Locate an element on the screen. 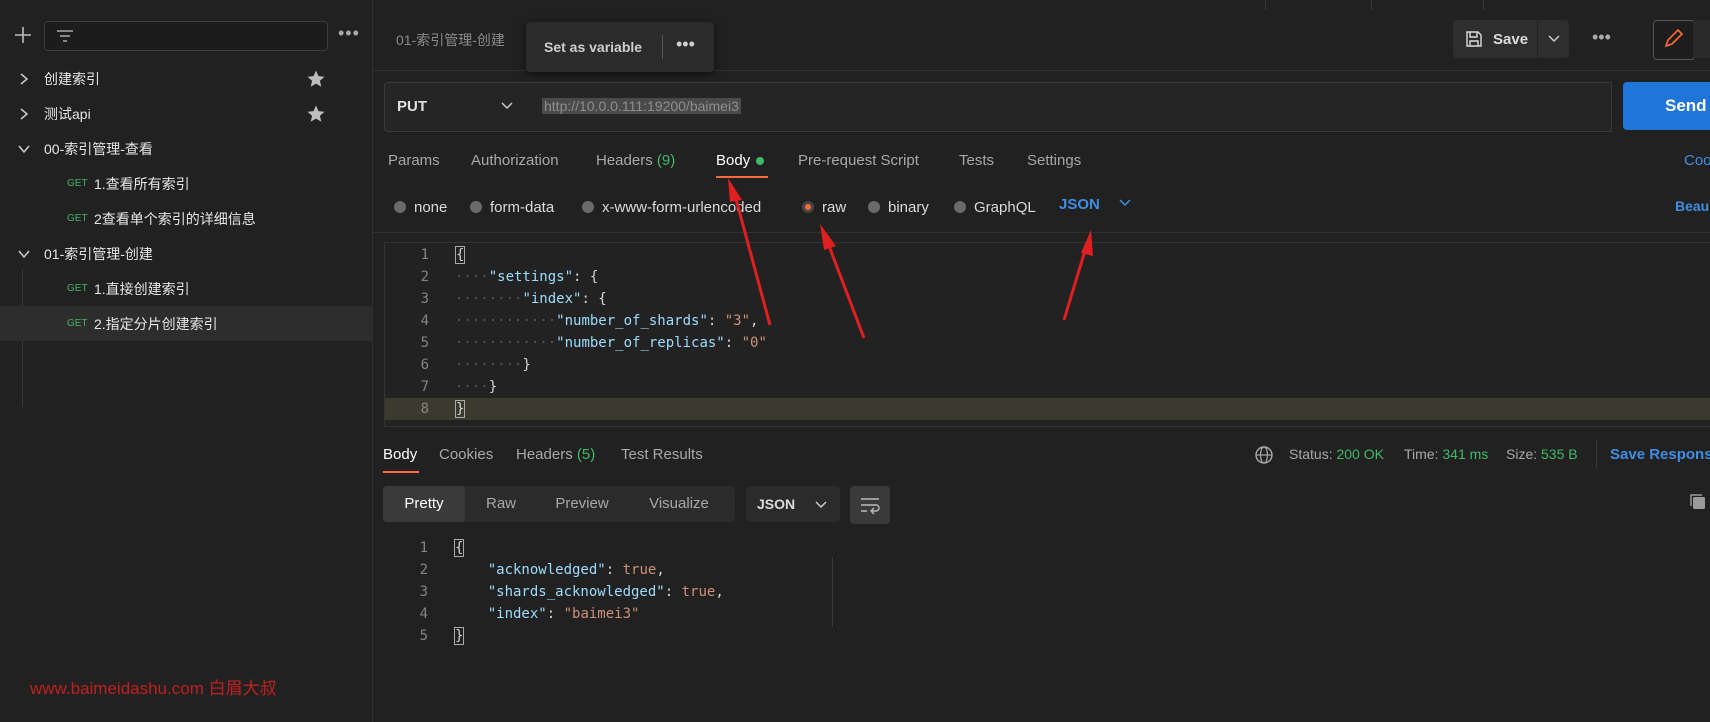 This screenshot has width=1710, height=722. radio-graphql: GraphQL is located at coordinates (995, 207).